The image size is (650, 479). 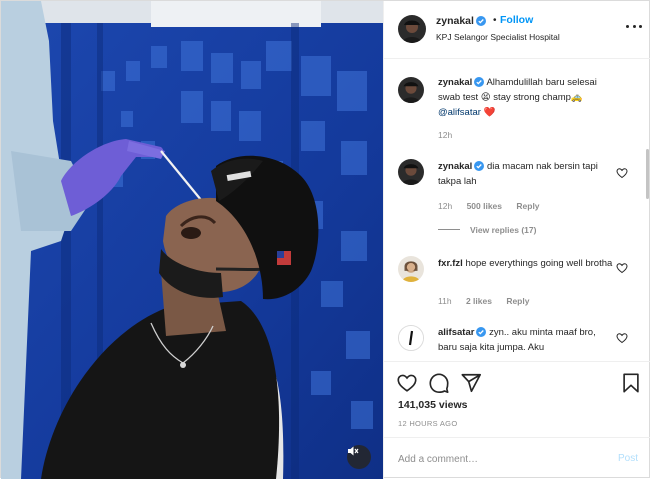 What do you see at coordinates (631, 383) in the screenshot?
I see `bookmark-icon` at bounding box center [631, 383].